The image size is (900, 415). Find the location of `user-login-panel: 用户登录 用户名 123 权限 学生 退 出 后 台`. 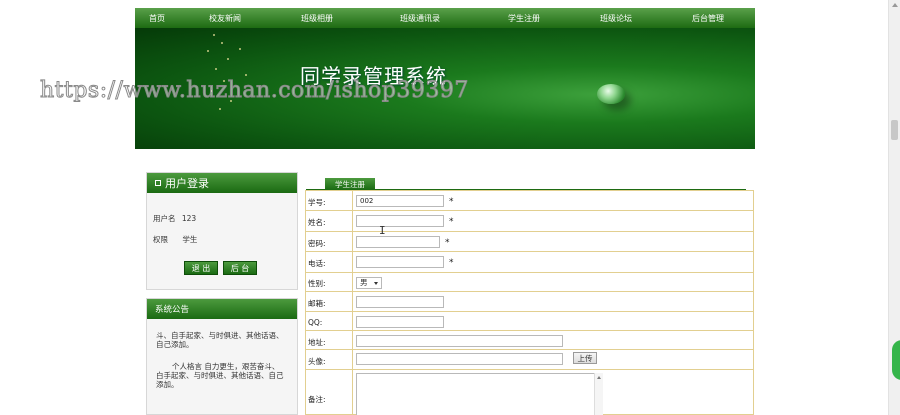

user-login-panel: 用户登录 用户名 123 权限 学生 退 出 后 台 is located at coordinates (222, 231).